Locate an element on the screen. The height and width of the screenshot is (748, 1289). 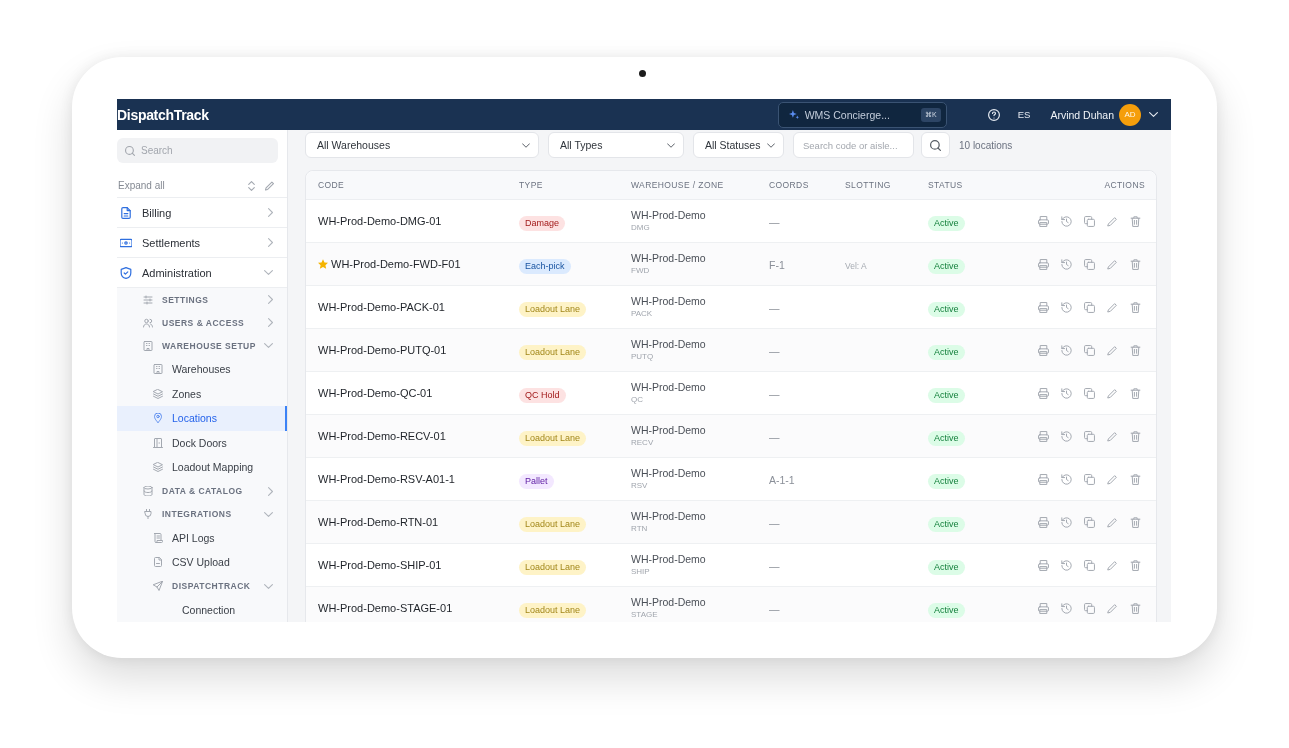
zone-code: FWD is located at coordinates (640, 270).